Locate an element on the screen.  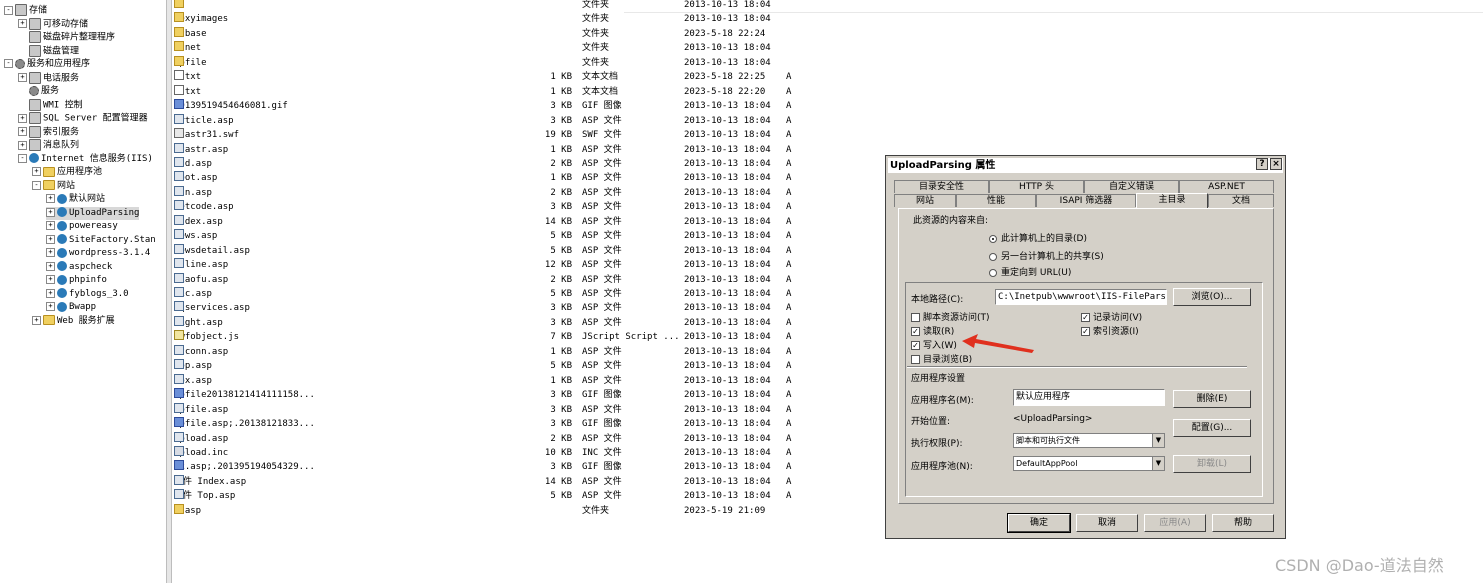
tree-item: + powereasy is located at coordinates (82, 226).